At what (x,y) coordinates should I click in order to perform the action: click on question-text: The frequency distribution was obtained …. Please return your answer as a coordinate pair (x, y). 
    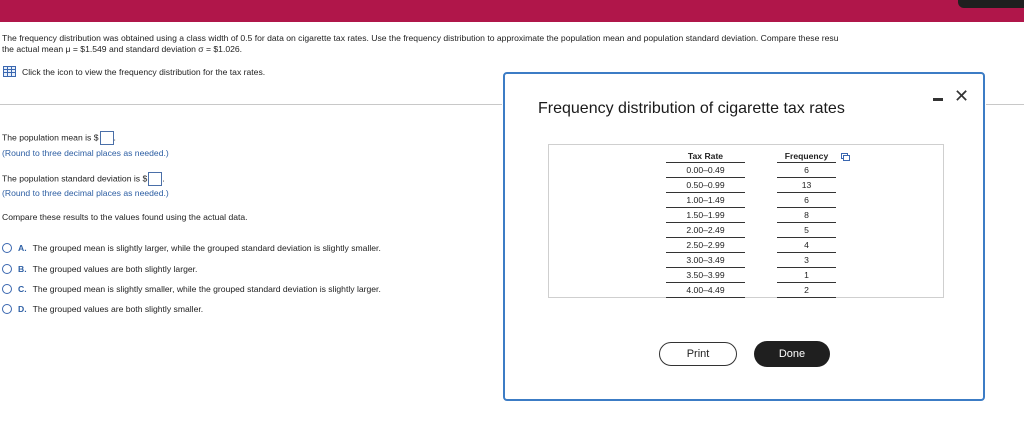
    Looking at the image, I should click on (513, 44).